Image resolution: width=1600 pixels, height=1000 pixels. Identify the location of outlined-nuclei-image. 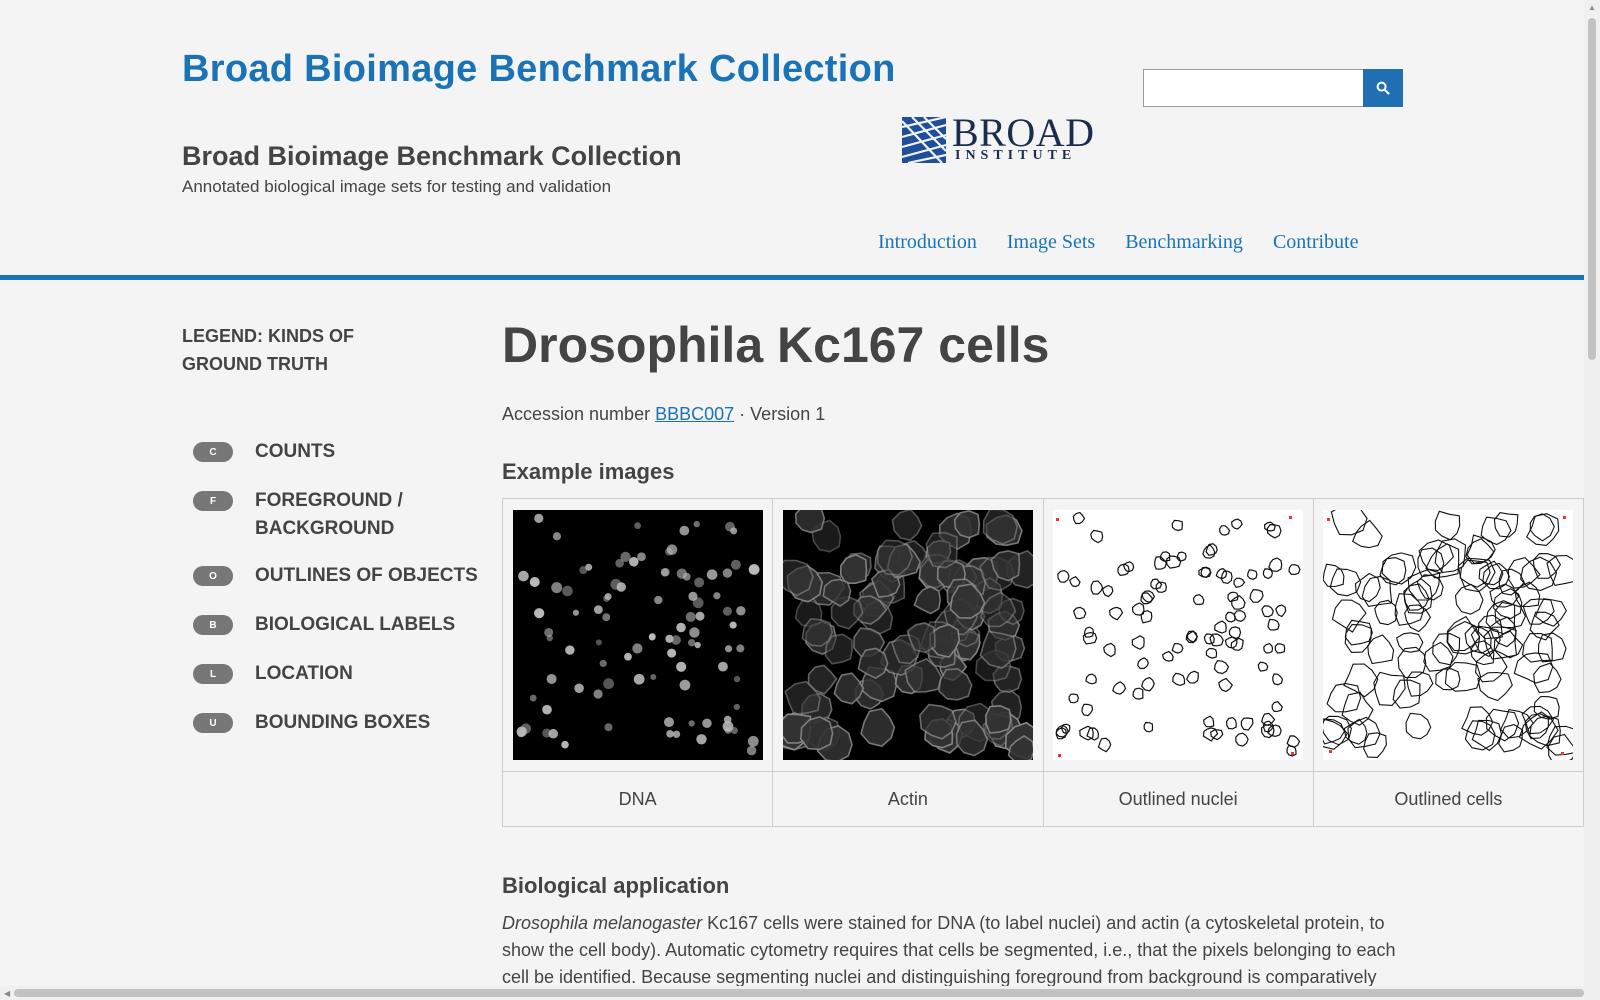
(1178, 635).